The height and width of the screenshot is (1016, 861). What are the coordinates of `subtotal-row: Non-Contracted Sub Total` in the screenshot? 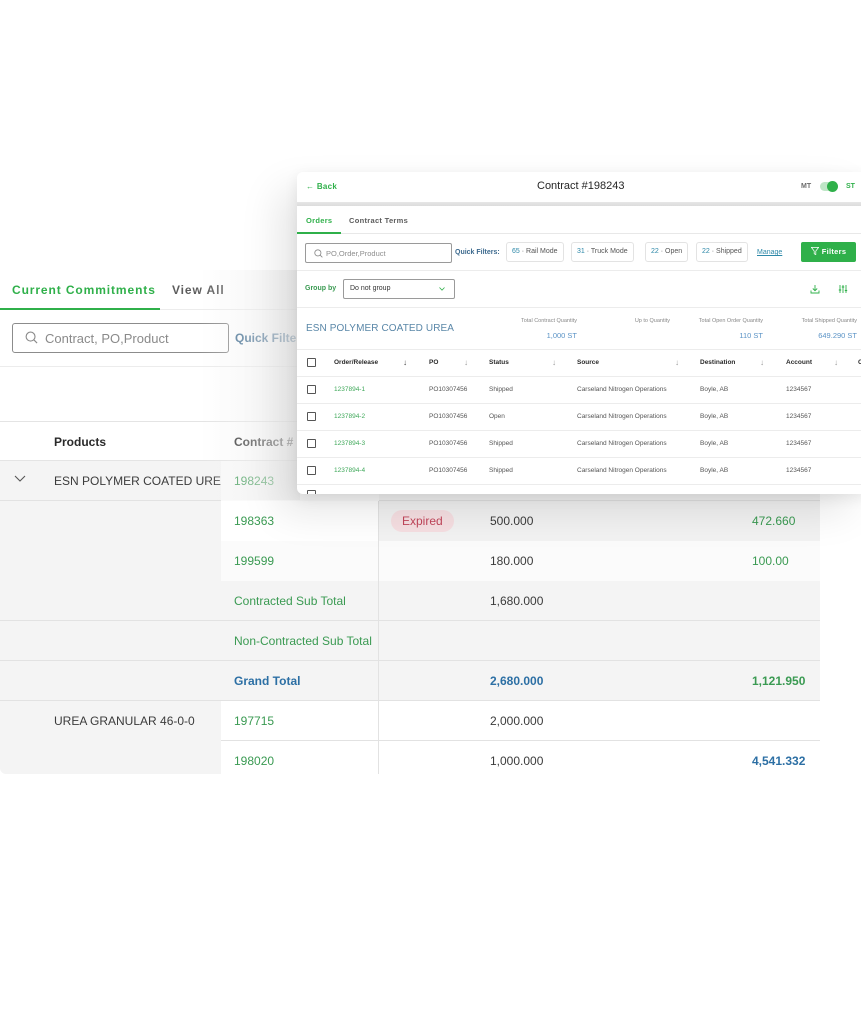 It's located at (410, 641).